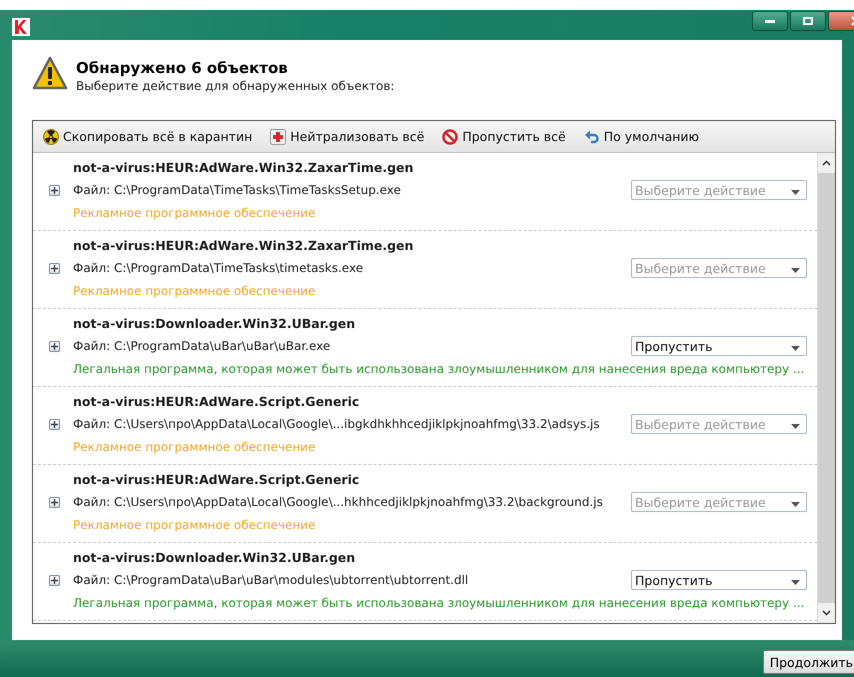 The width and height of the screenshot is (854, 677). What do you see at coordinates (235, 86) in the screenshot?
I see `dialog-subtitle: Выберите действие для обнаруженных объектов:` at bounding box center [235, 86].